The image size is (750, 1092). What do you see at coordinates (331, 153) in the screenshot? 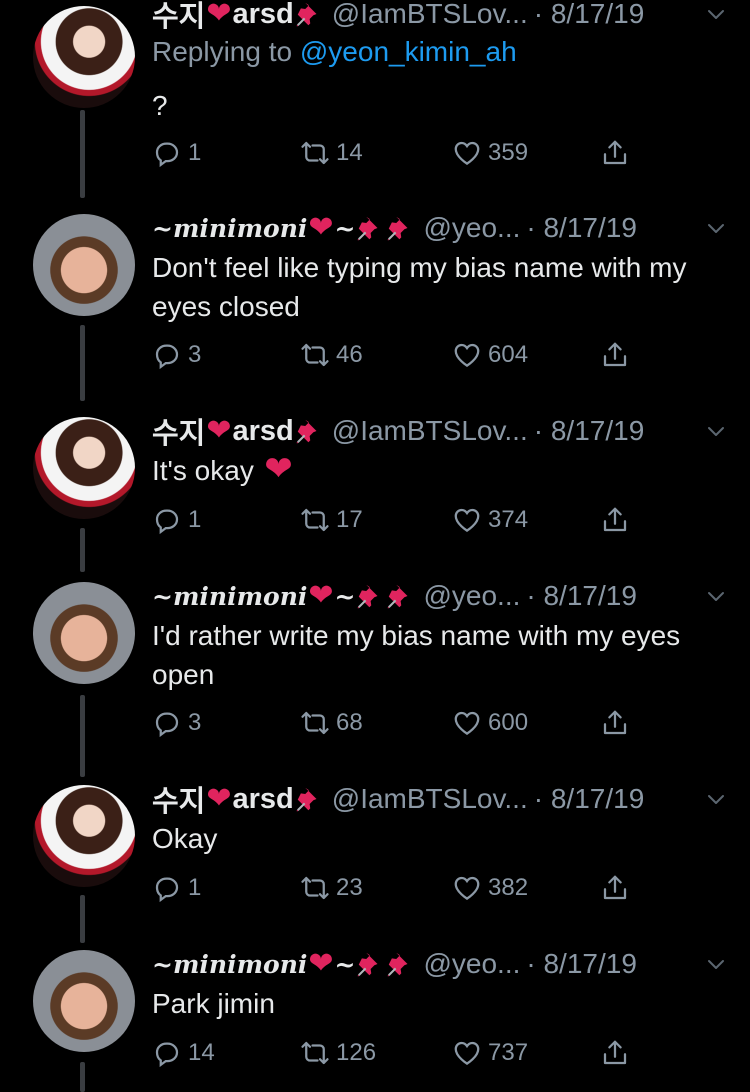
I see `retweet-button: 14` at bounding box center [331, 153].